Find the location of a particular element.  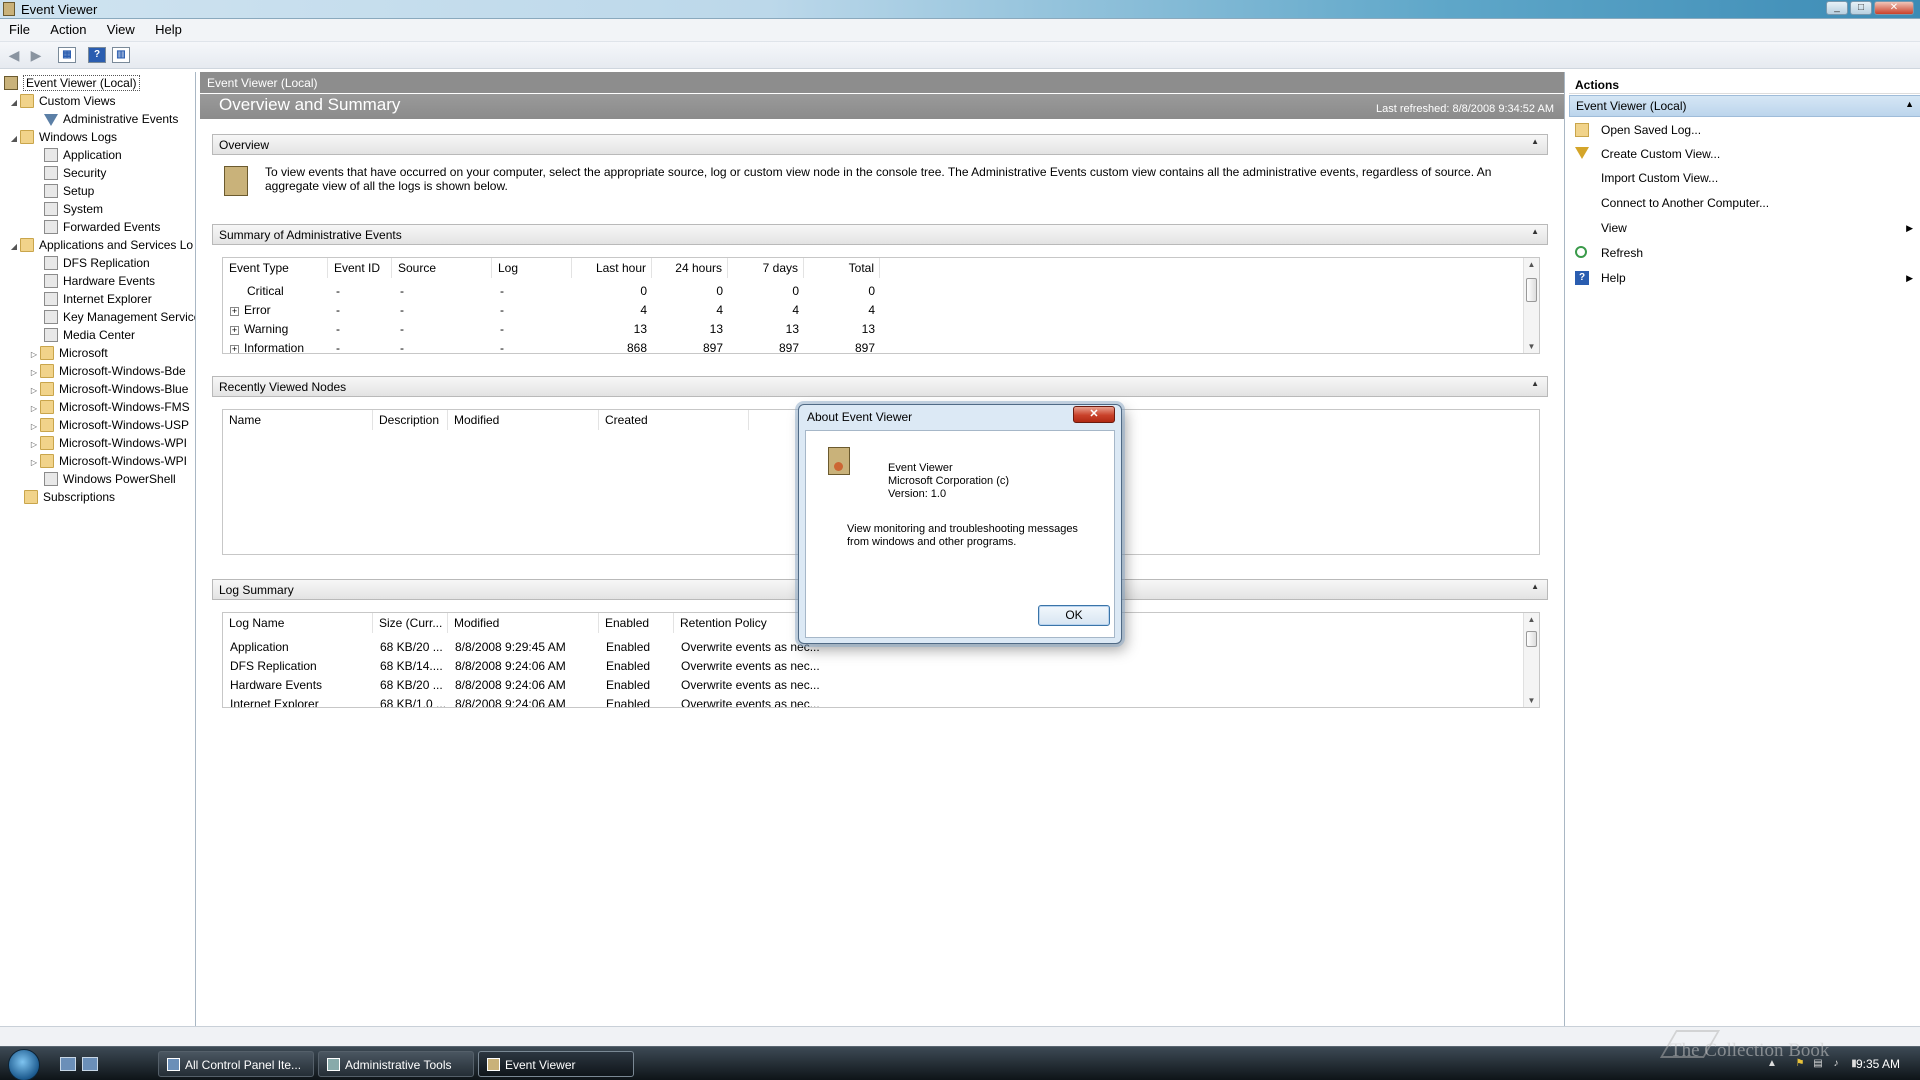

tree-folder-wpi-1: ▷ Microsoft-Windows-WPI is located at coordinates (107, 443).